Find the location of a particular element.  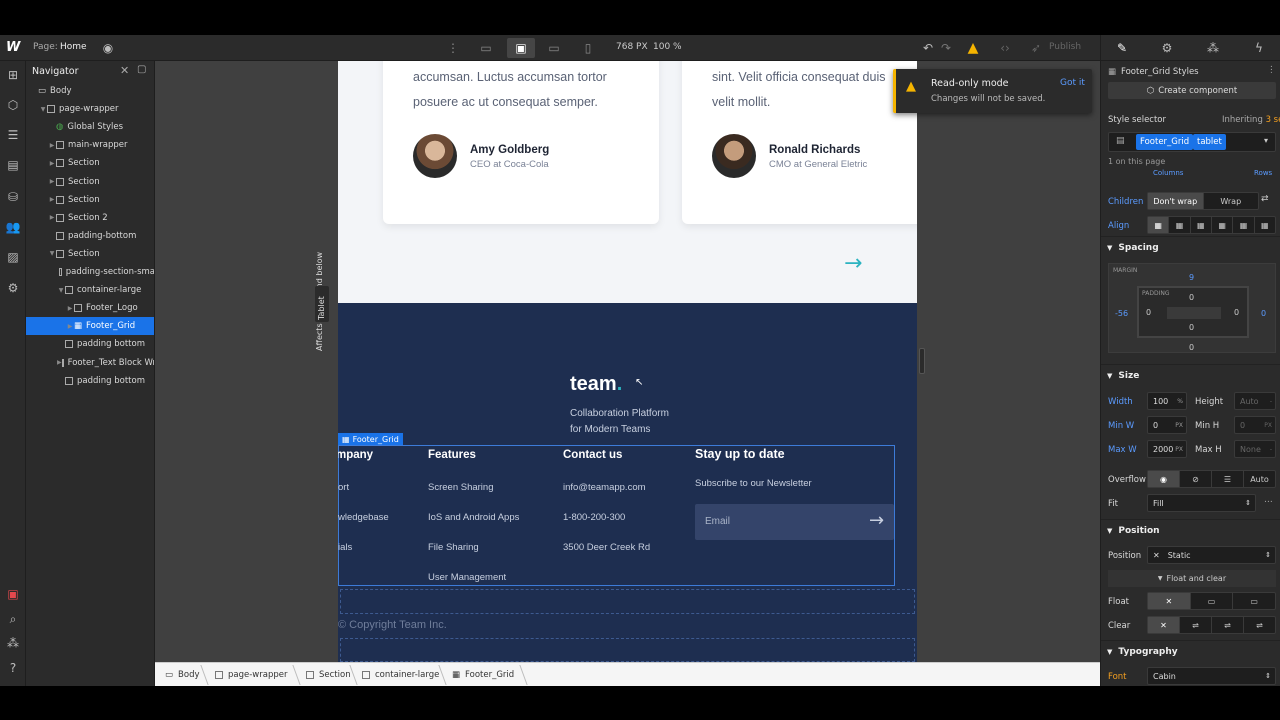

position-select: ✕ Static ⇕ is located at coordinates (1211, 555).